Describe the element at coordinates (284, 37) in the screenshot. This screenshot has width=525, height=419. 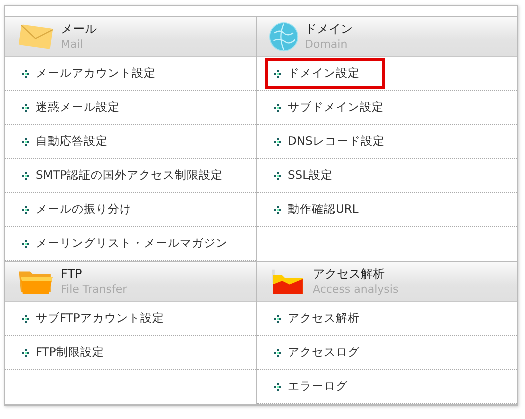
I see `globe-icon` at that location.